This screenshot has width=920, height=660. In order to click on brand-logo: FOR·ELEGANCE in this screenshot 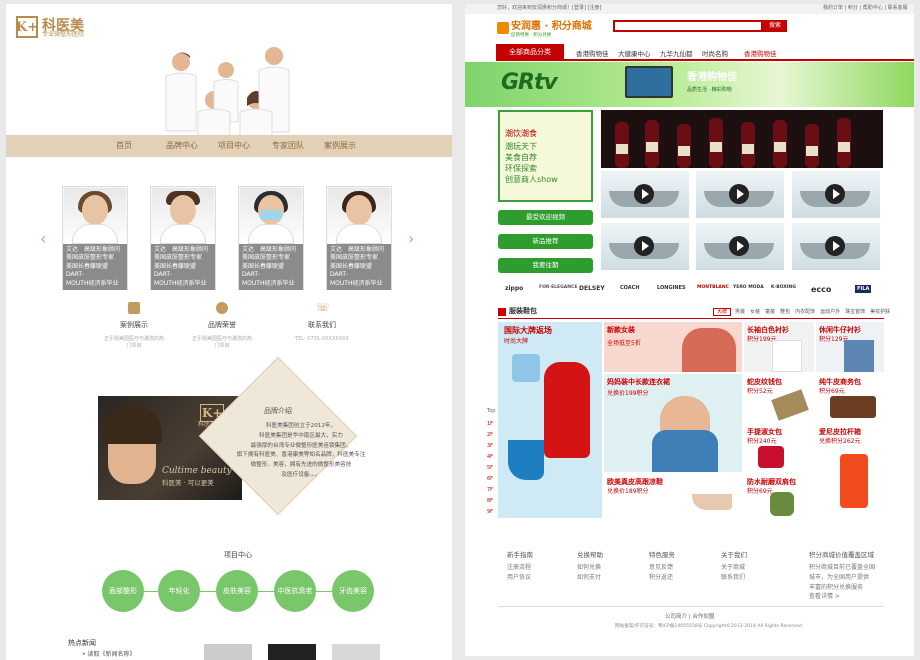, I will do `click(558, 287)`.